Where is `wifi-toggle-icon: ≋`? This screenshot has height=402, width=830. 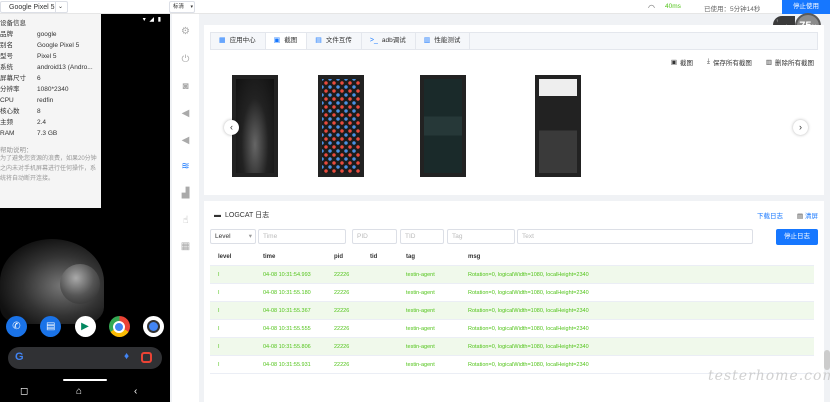
wifi-toggle-icon: ≋ is located at coordinates (185, 166).